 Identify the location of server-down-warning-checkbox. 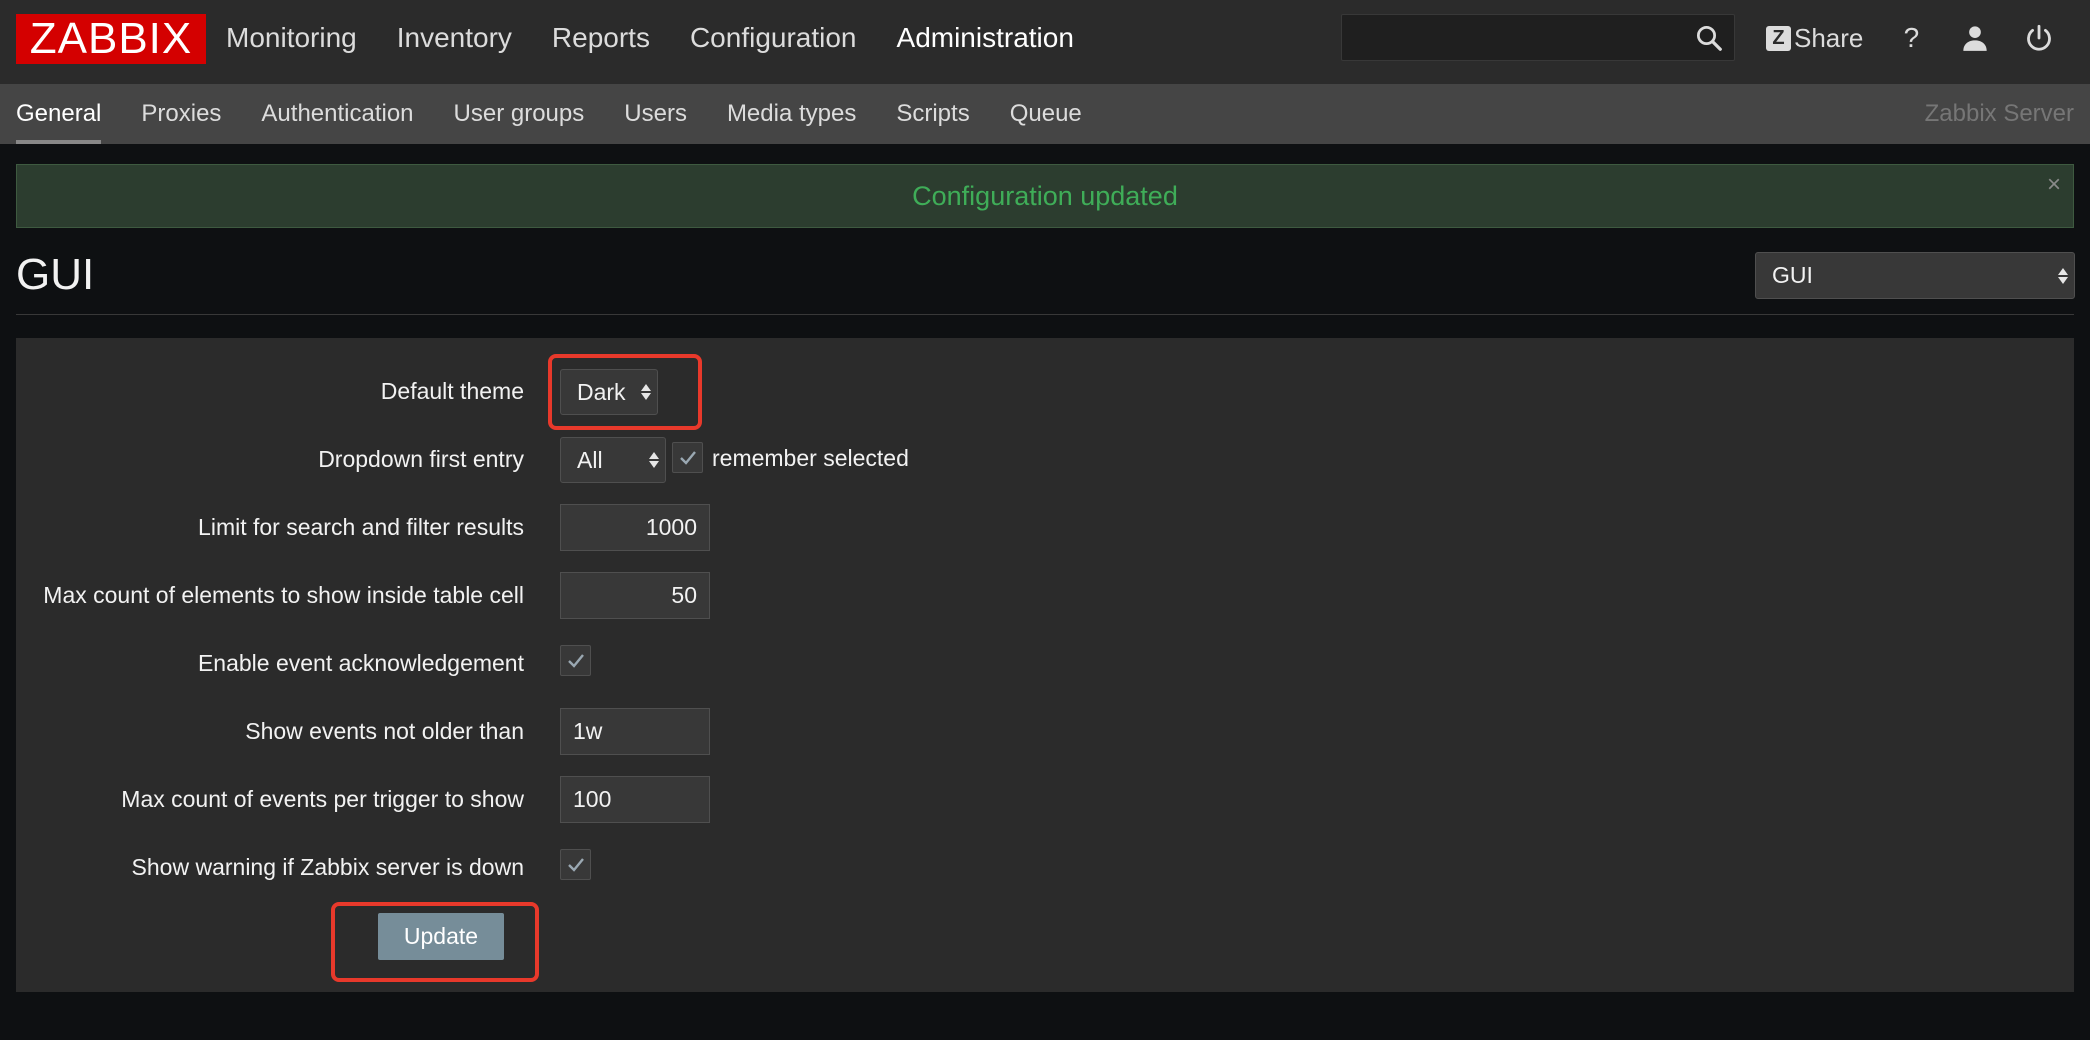
(575, 864).